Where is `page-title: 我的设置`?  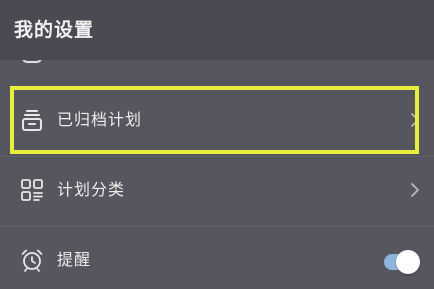
page-title: 我的设置 is located at coordinates (54, 30).